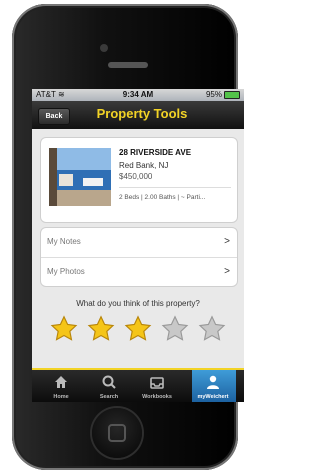 Image resolution: width=320 pixels, height=476 pixels. I want to click on star-3-icon, so click(138, 329).